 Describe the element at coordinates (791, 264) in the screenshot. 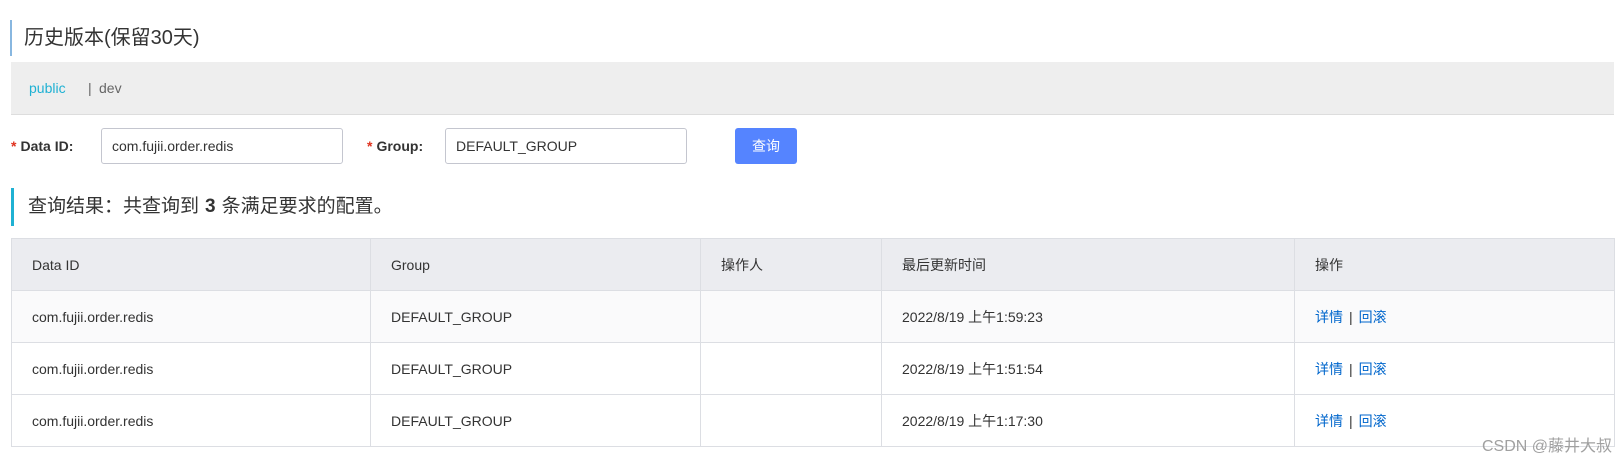

I see `column-header-operator: 操作人` at that location.